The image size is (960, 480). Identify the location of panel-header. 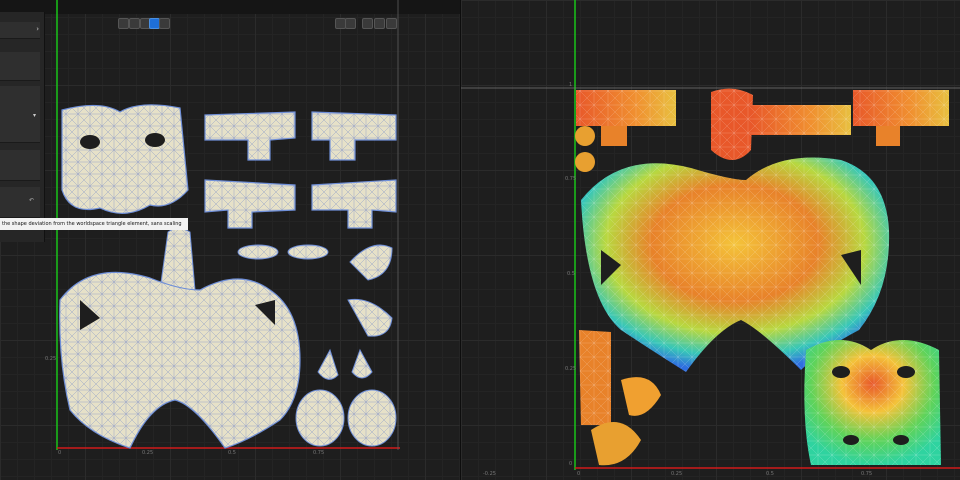
(20, 30).